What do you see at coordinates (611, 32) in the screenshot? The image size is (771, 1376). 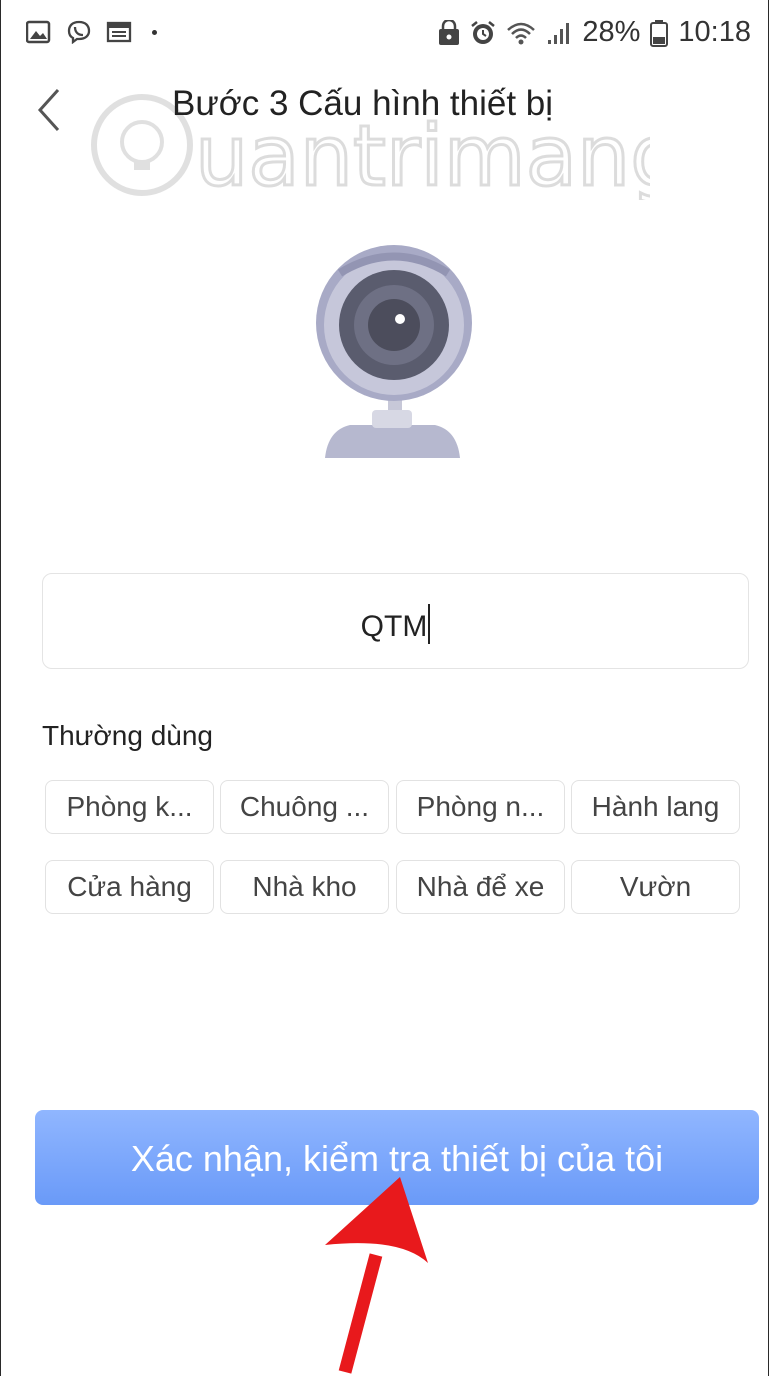 I see `battery-percent: 28%` at bounding box center [611, 32].